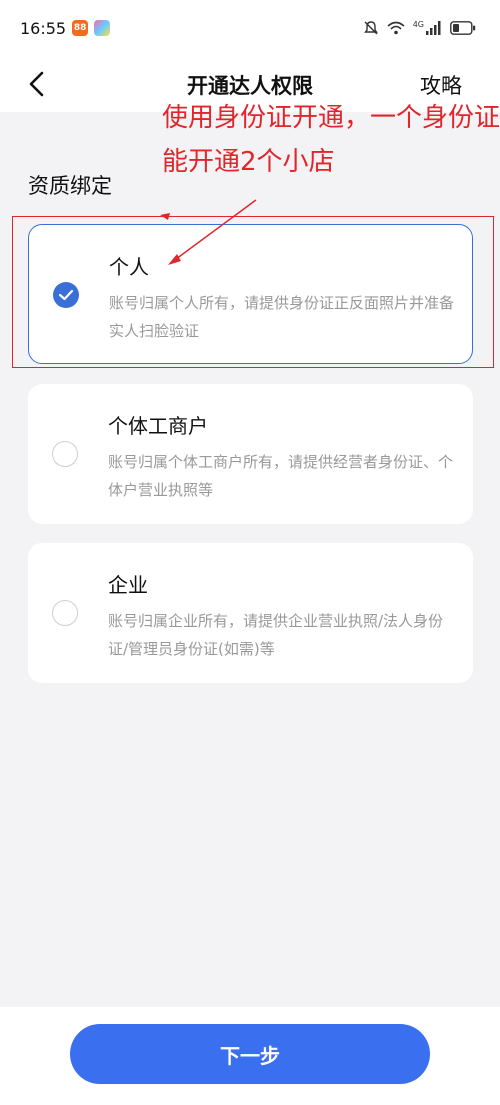 This screenshot has width=500, height=1105. I want to click on option-card-enterprise: 企业 账号归属企业所有，请提供企业营业执照/法人身份证/管理员身份证(如需)等, so click(250, 613).